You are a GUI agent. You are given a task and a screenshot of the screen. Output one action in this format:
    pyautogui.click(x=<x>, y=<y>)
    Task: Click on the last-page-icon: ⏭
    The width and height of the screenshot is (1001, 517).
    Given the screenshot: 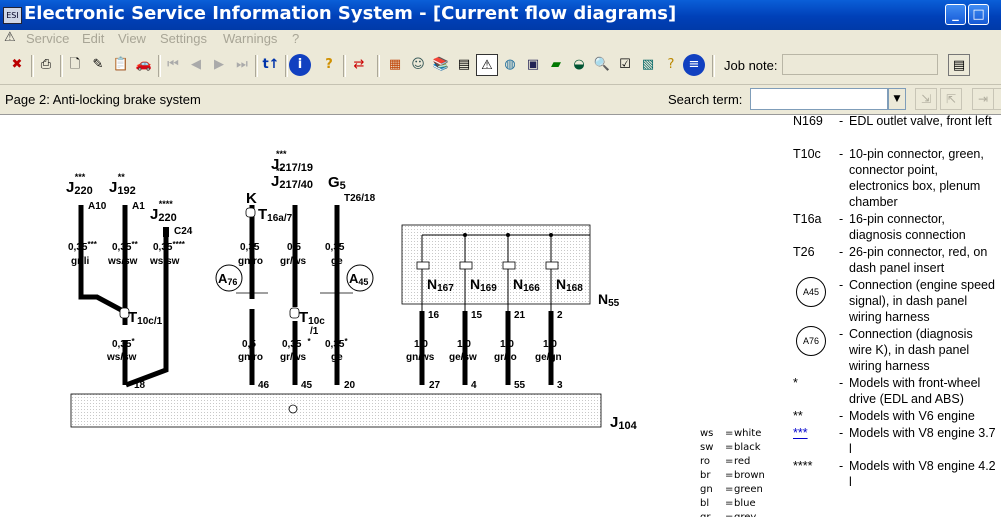 What is the action you would take?
    pyautogui.click(x=242, y=65)
    